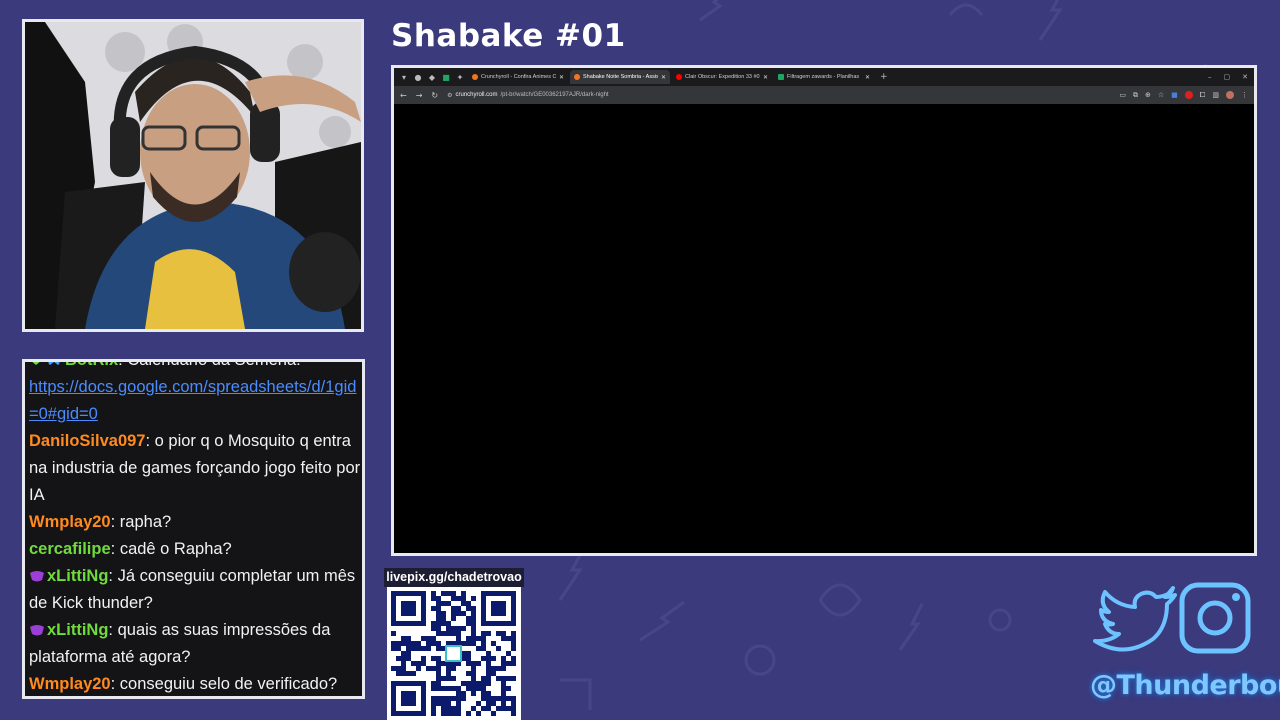  What do you see at coordinates (1122, 95) in the screenshot?
I see `cast-icon: ▭` at bounding box center [1122, 95].